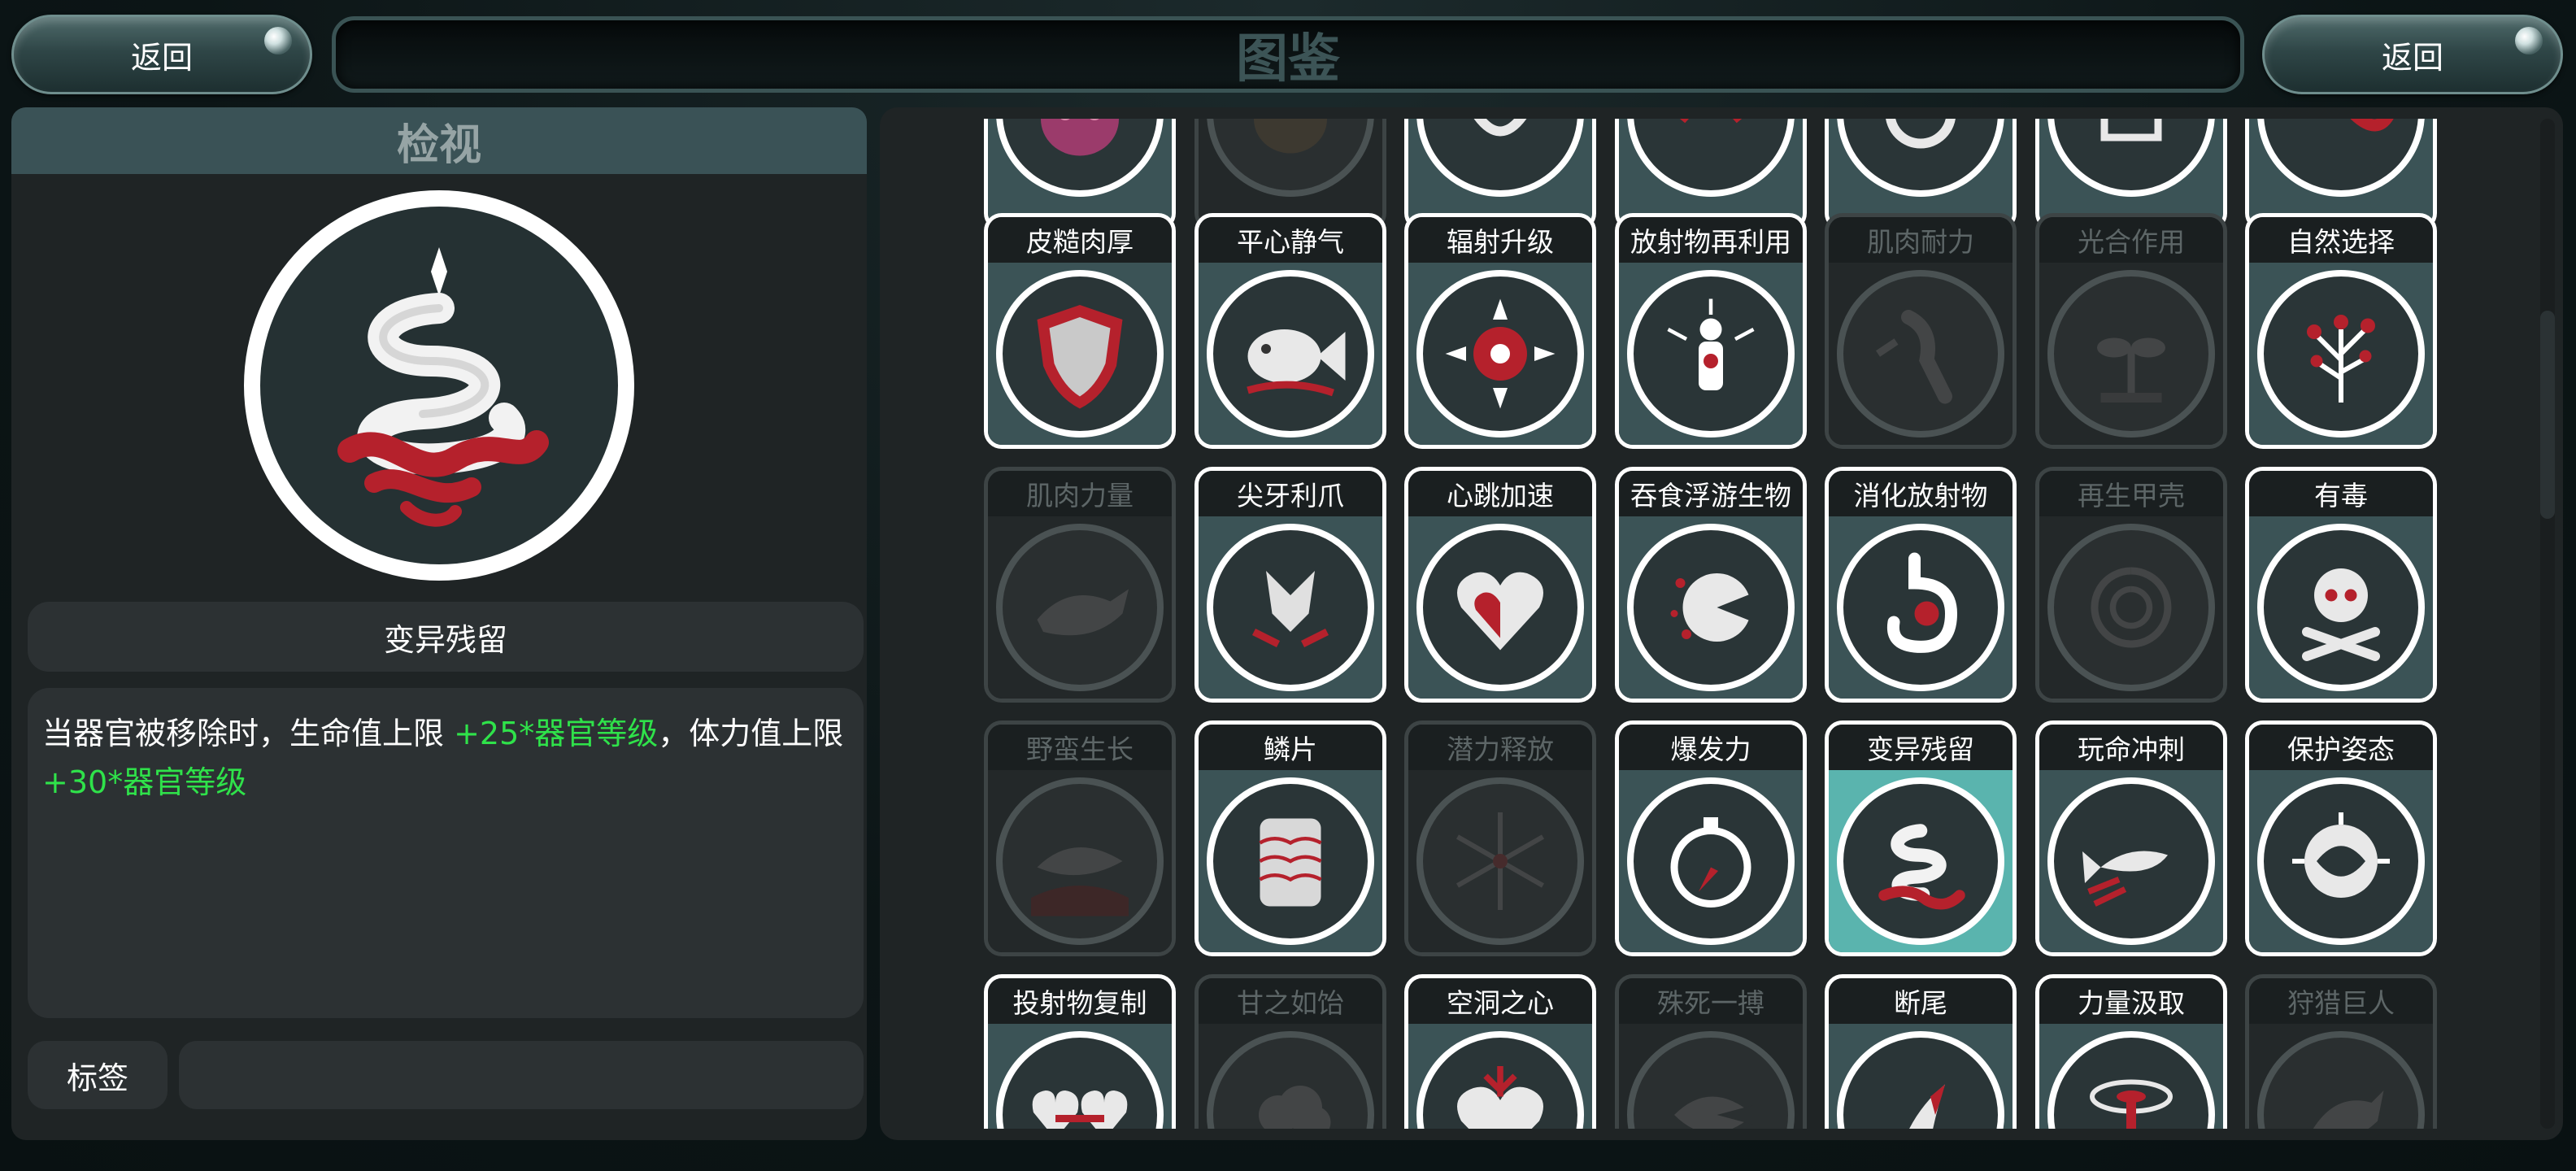  Describe the element at coordinates (1500, 1001) in the screenshot. I see `collection-card-label: 空洞之心` at that location.